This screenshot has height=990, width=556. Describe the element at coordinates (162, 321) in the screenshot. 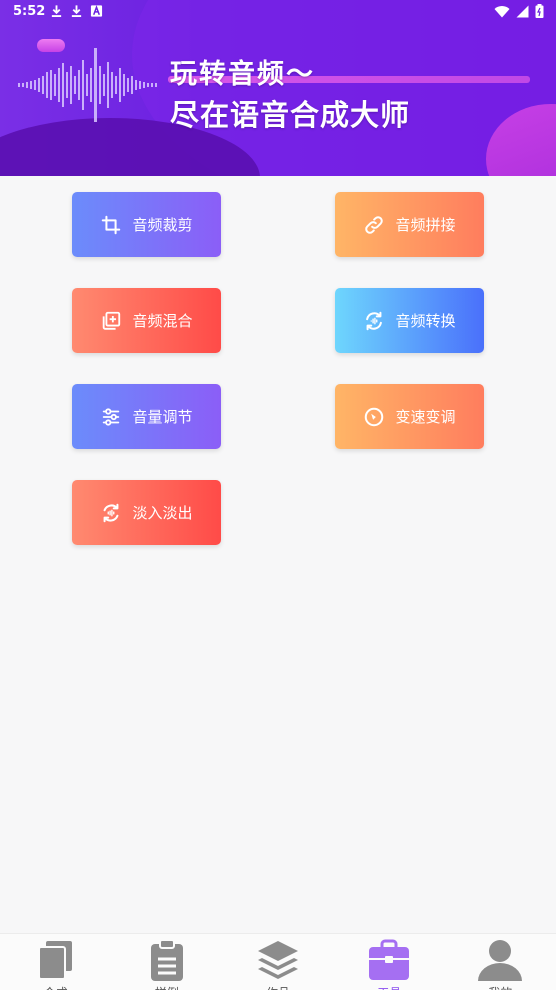

I see `tool-label: 音频混合` at that location.